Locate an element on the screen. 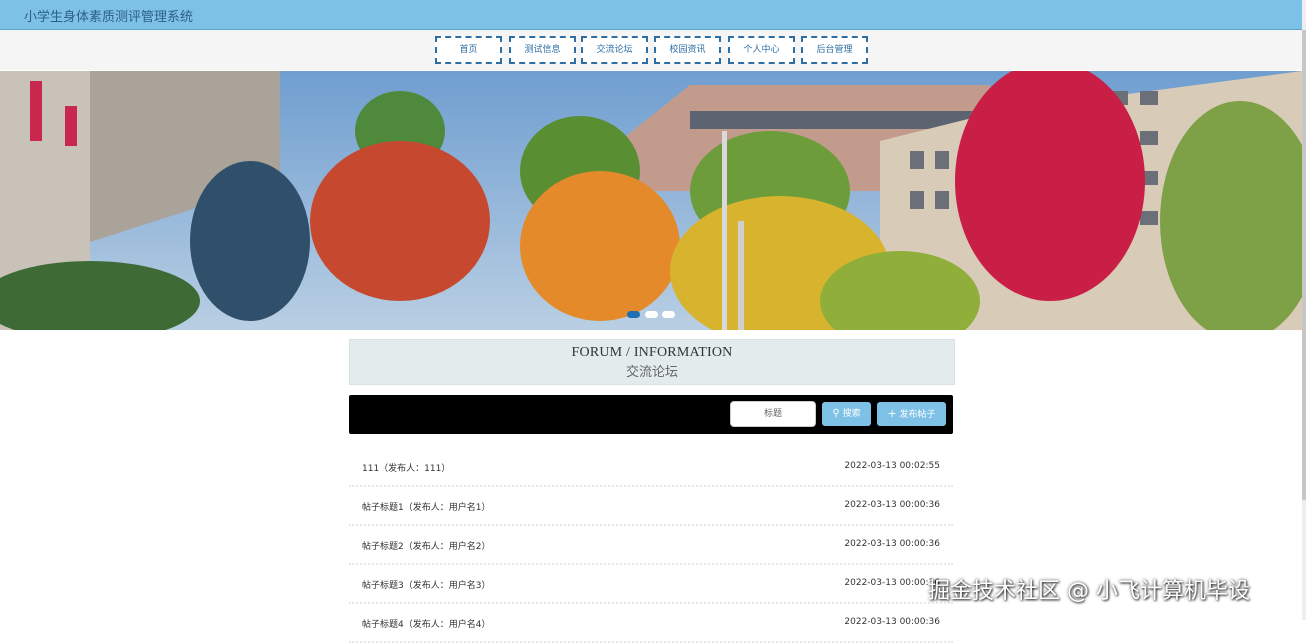 This screenshot has width=1306, height=643. scrollbar-thumb is located at coordinates (1304, 265).